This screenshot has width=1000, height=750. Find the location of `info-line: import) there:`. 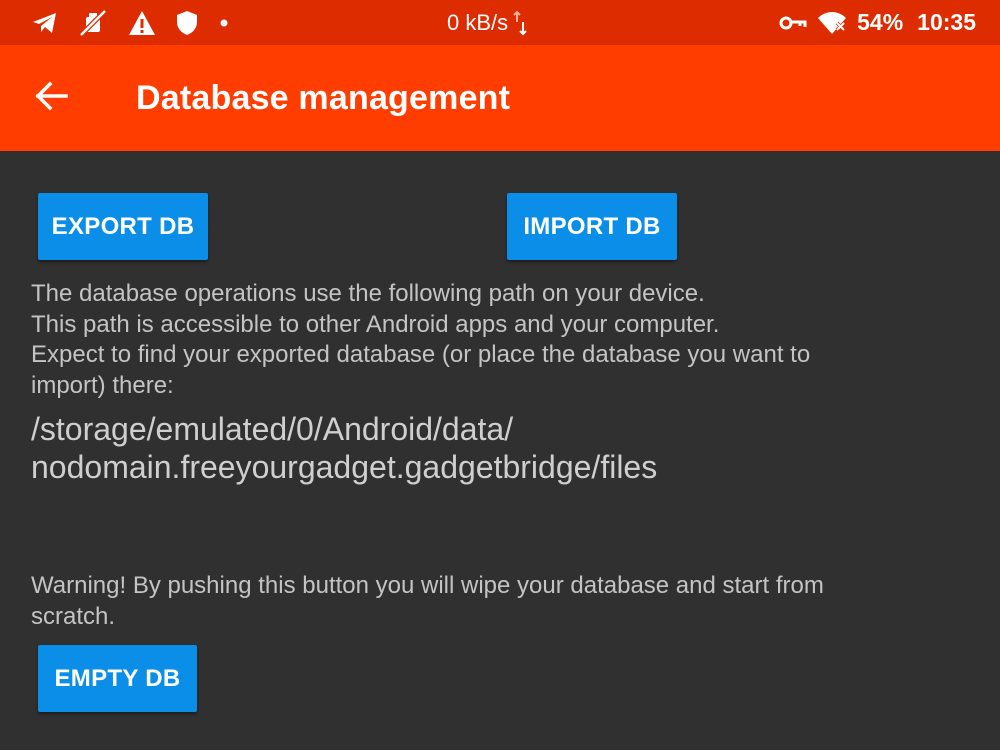

info-line: import) there: is located at coordinates (102, 385).